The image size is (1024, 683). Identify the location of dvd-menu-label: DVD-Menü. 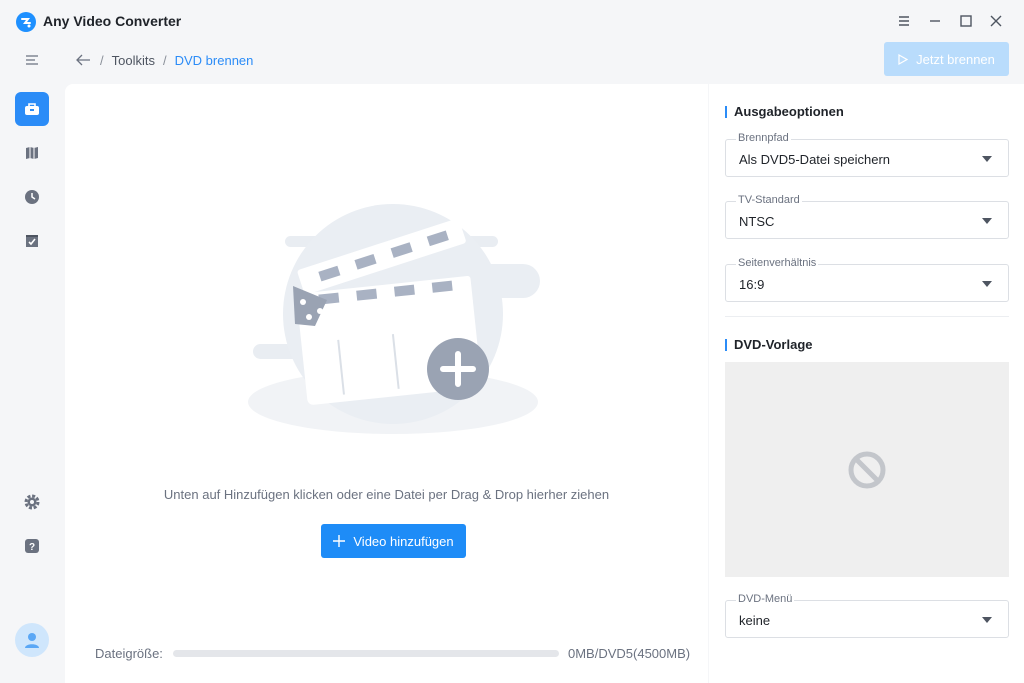
(765, 599).